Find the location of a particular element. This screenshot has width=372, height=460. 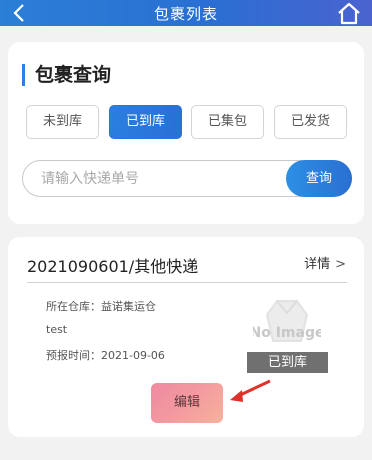

tracking-number-input is located at coordinates (161, 178).